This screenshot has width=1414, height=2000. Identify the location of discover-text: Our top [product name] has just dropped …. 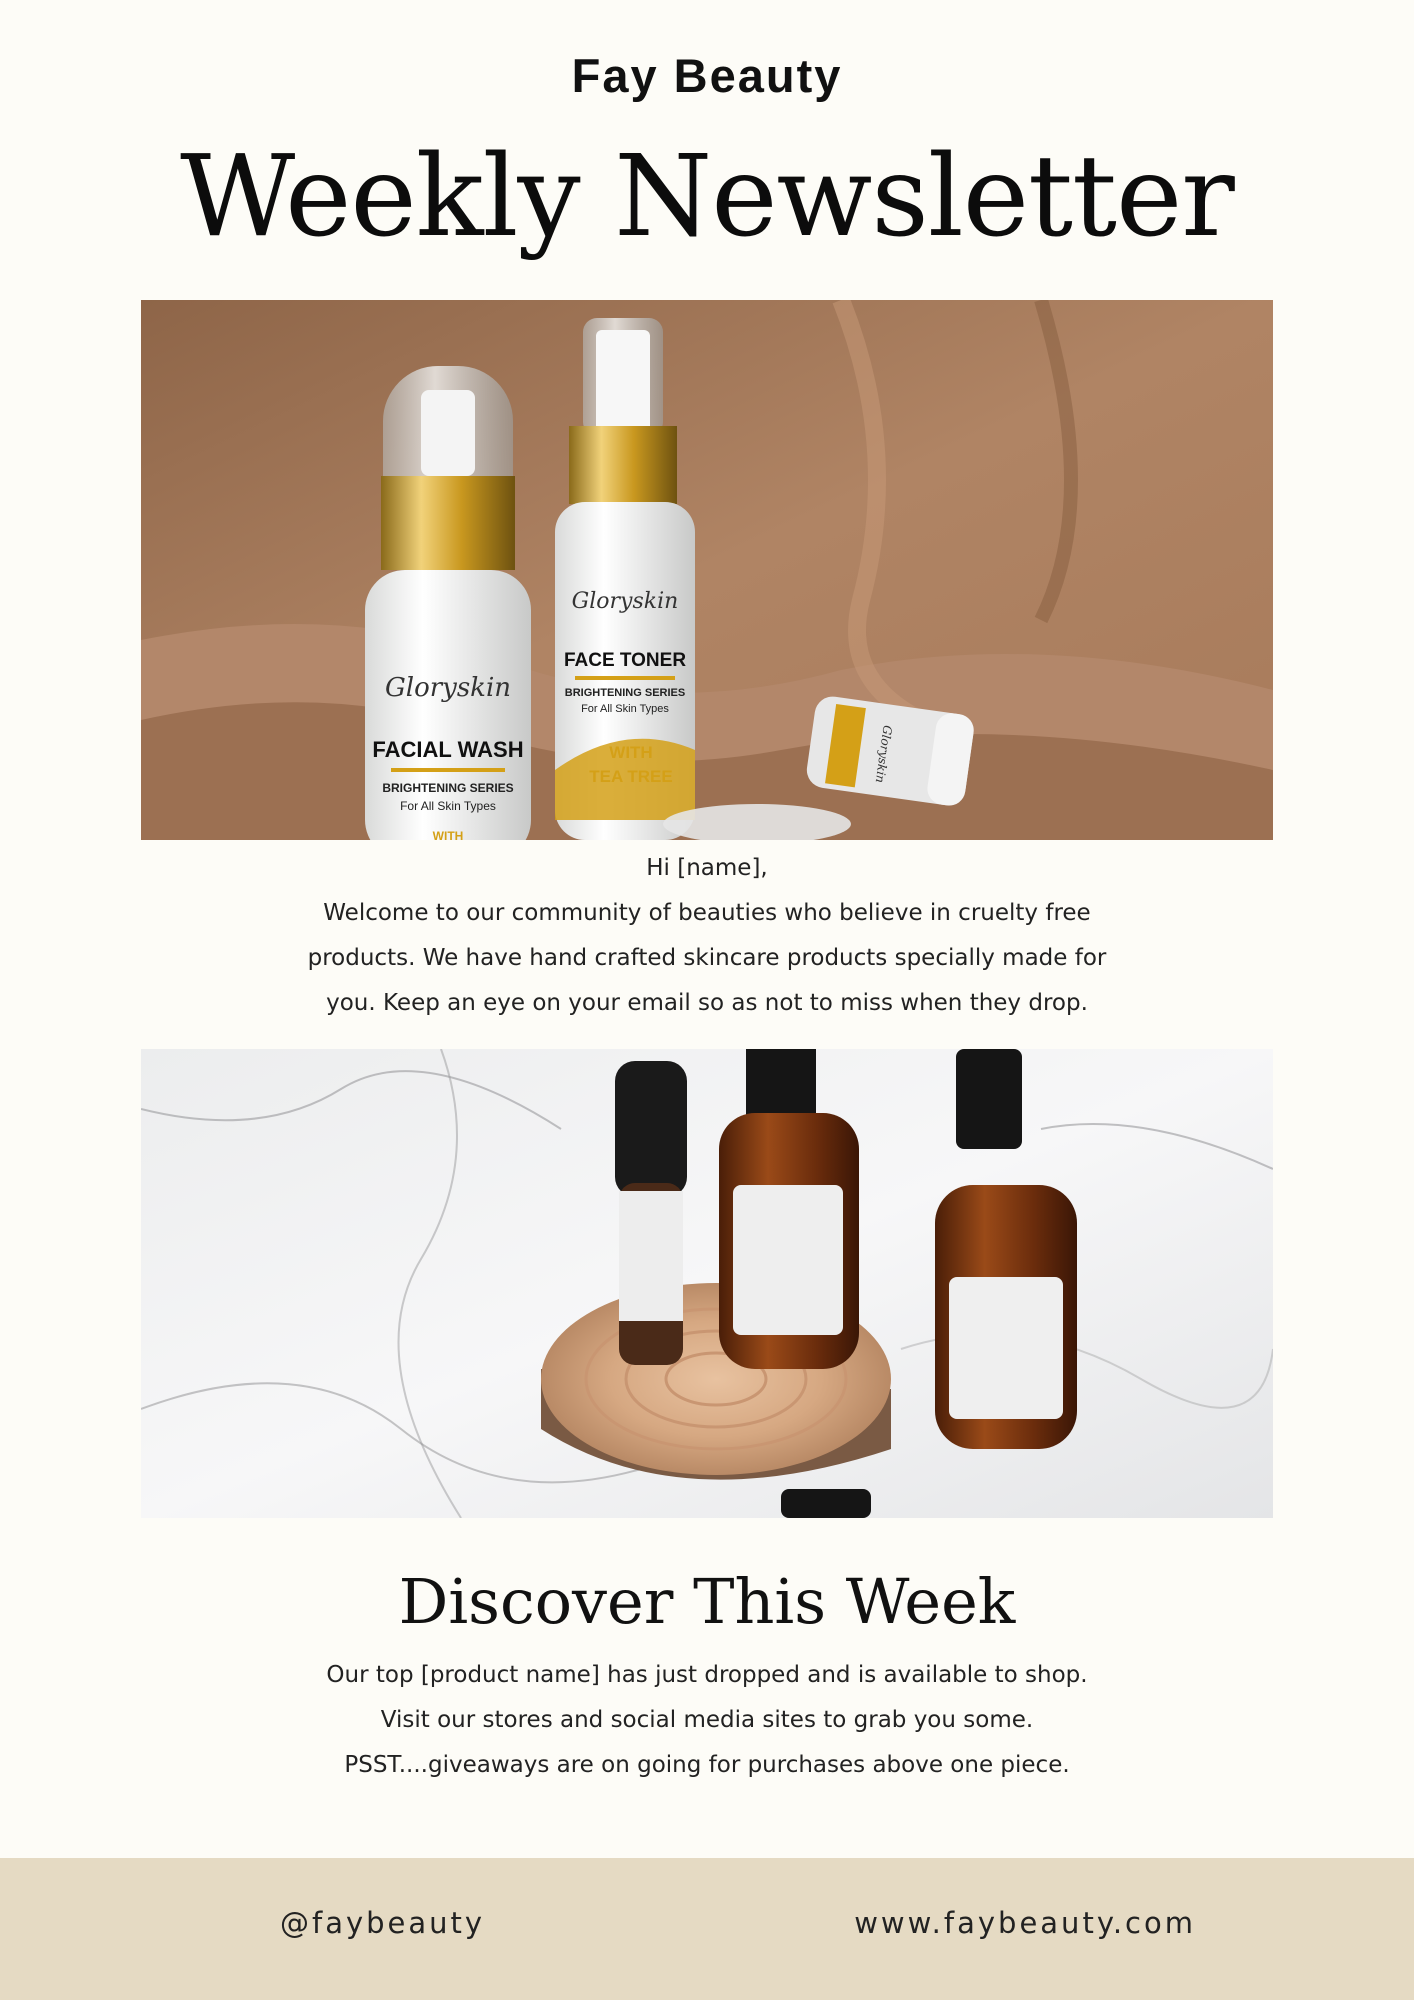
(707, 1720).